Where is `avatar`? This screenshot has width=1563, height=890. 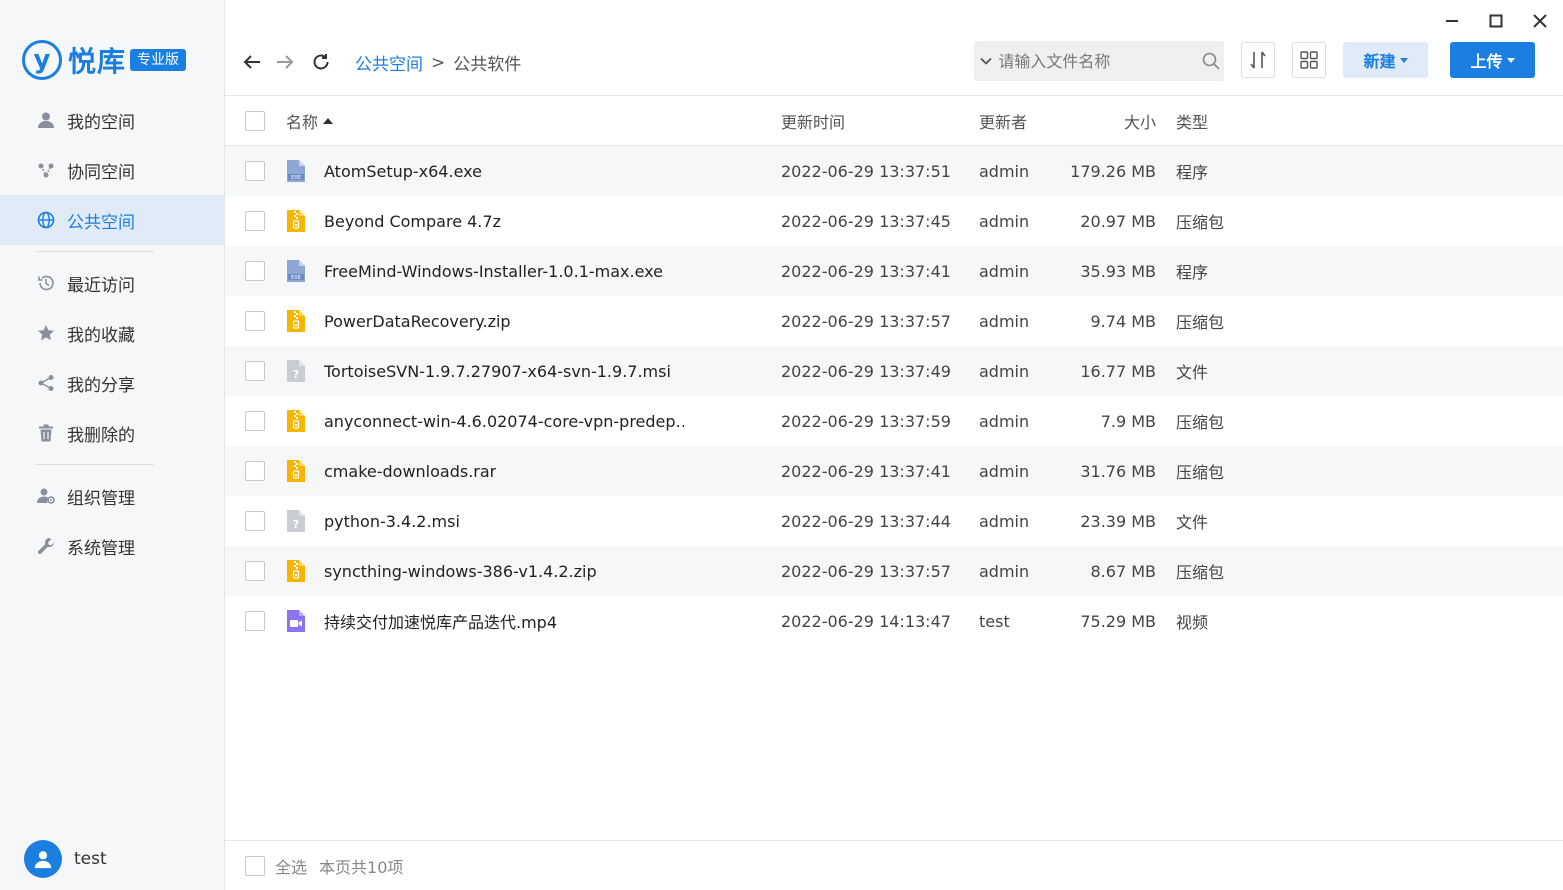 avatar is located at coordinates (43, 859).